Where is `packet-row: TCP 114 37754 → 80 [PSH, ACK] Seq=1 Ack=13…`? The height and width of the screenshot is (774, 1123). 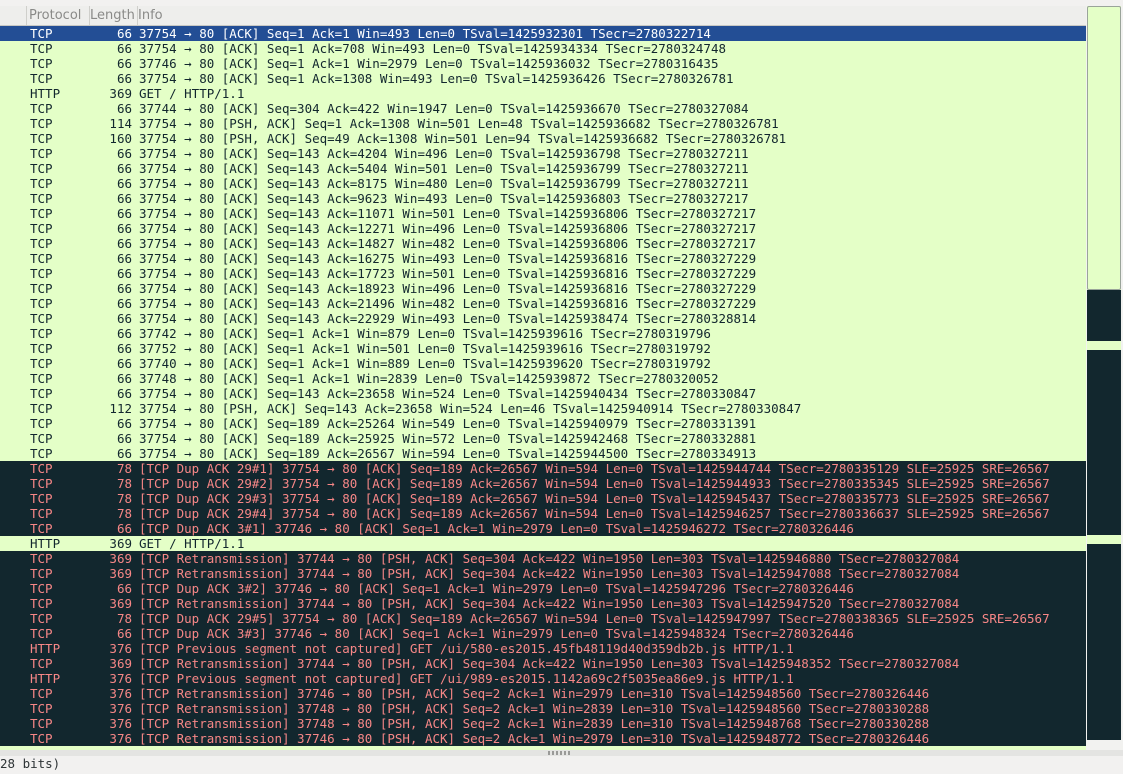
packet-row: TCP 114 37754 → 80 [PSH, ACK] Seq=1 Ack=13… is located at coordinates (543, 123).